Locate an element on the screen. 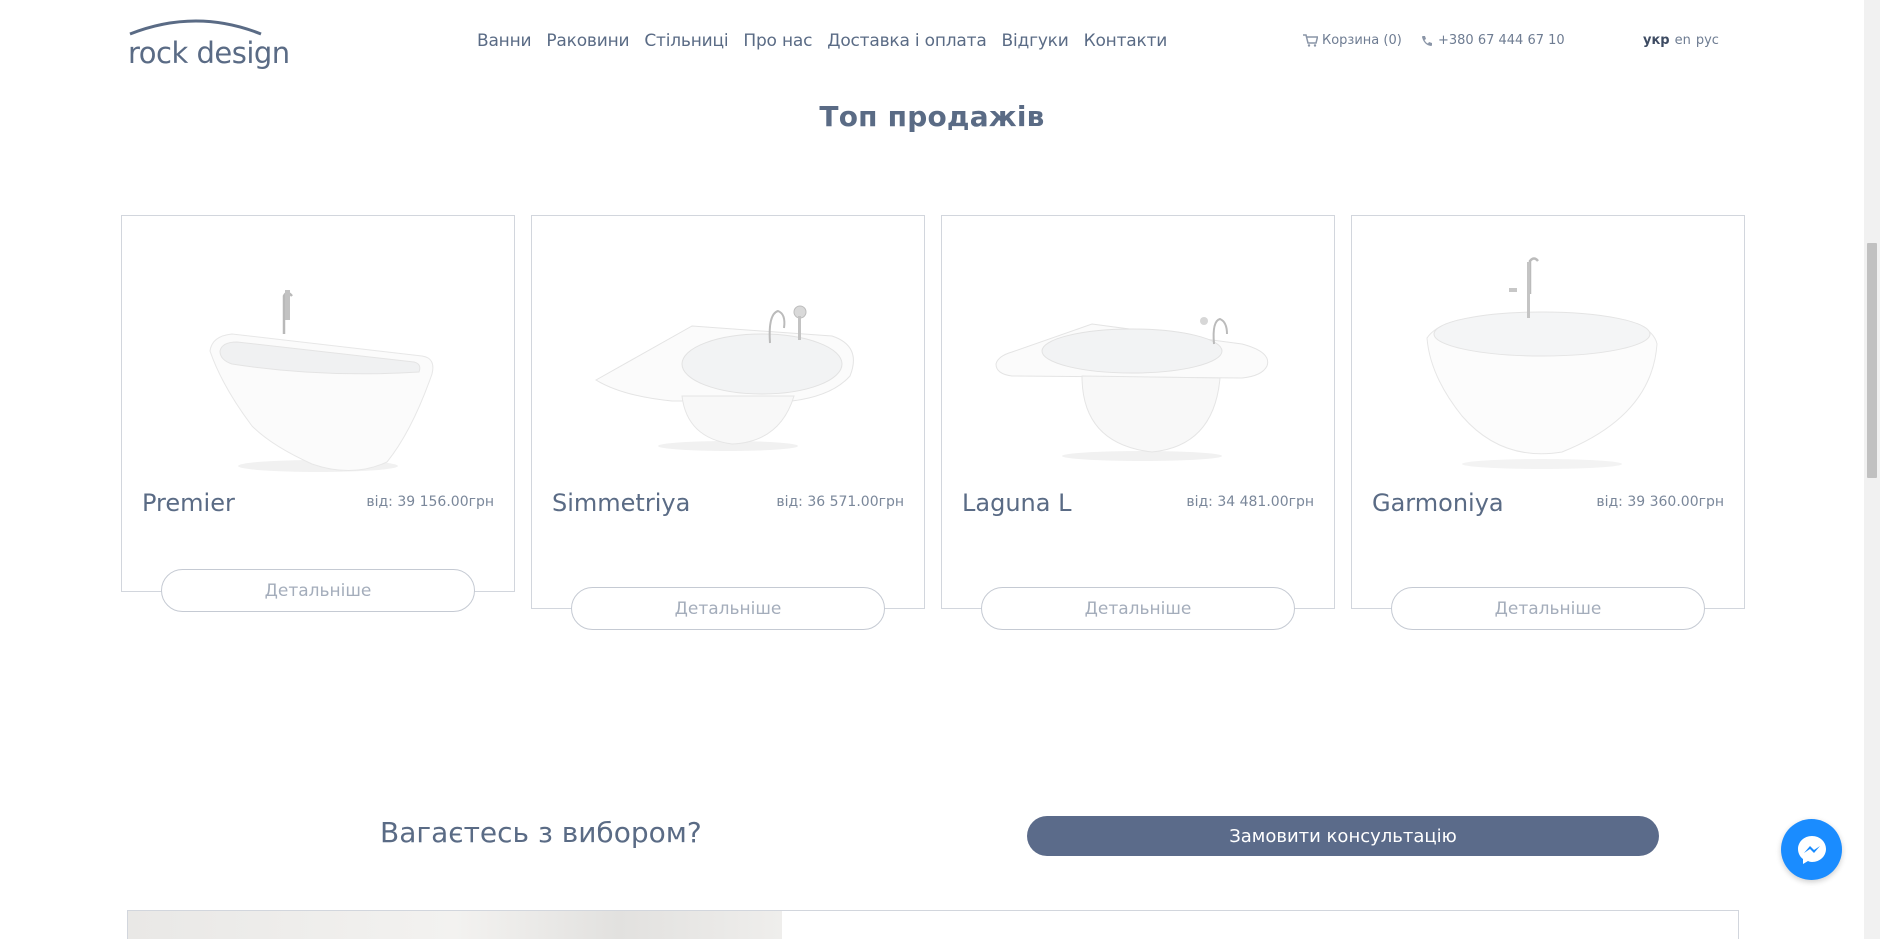 This screenshot has height=939, width=1880. lang-en: en is located at coordinates (1683, 40).